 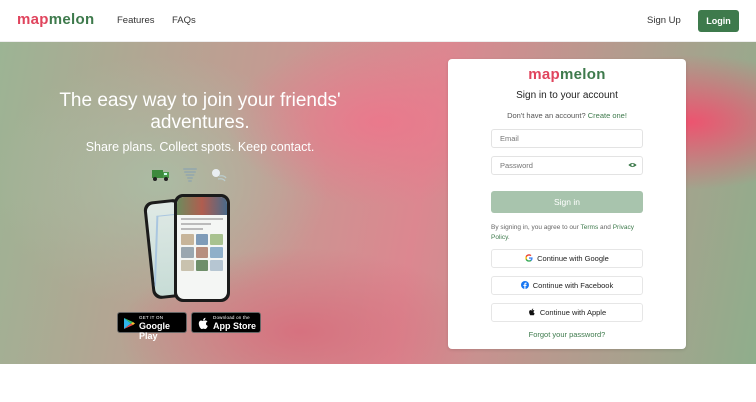 I want to click on nav-faqs-link: FAQs, so click(x=184, y=20).